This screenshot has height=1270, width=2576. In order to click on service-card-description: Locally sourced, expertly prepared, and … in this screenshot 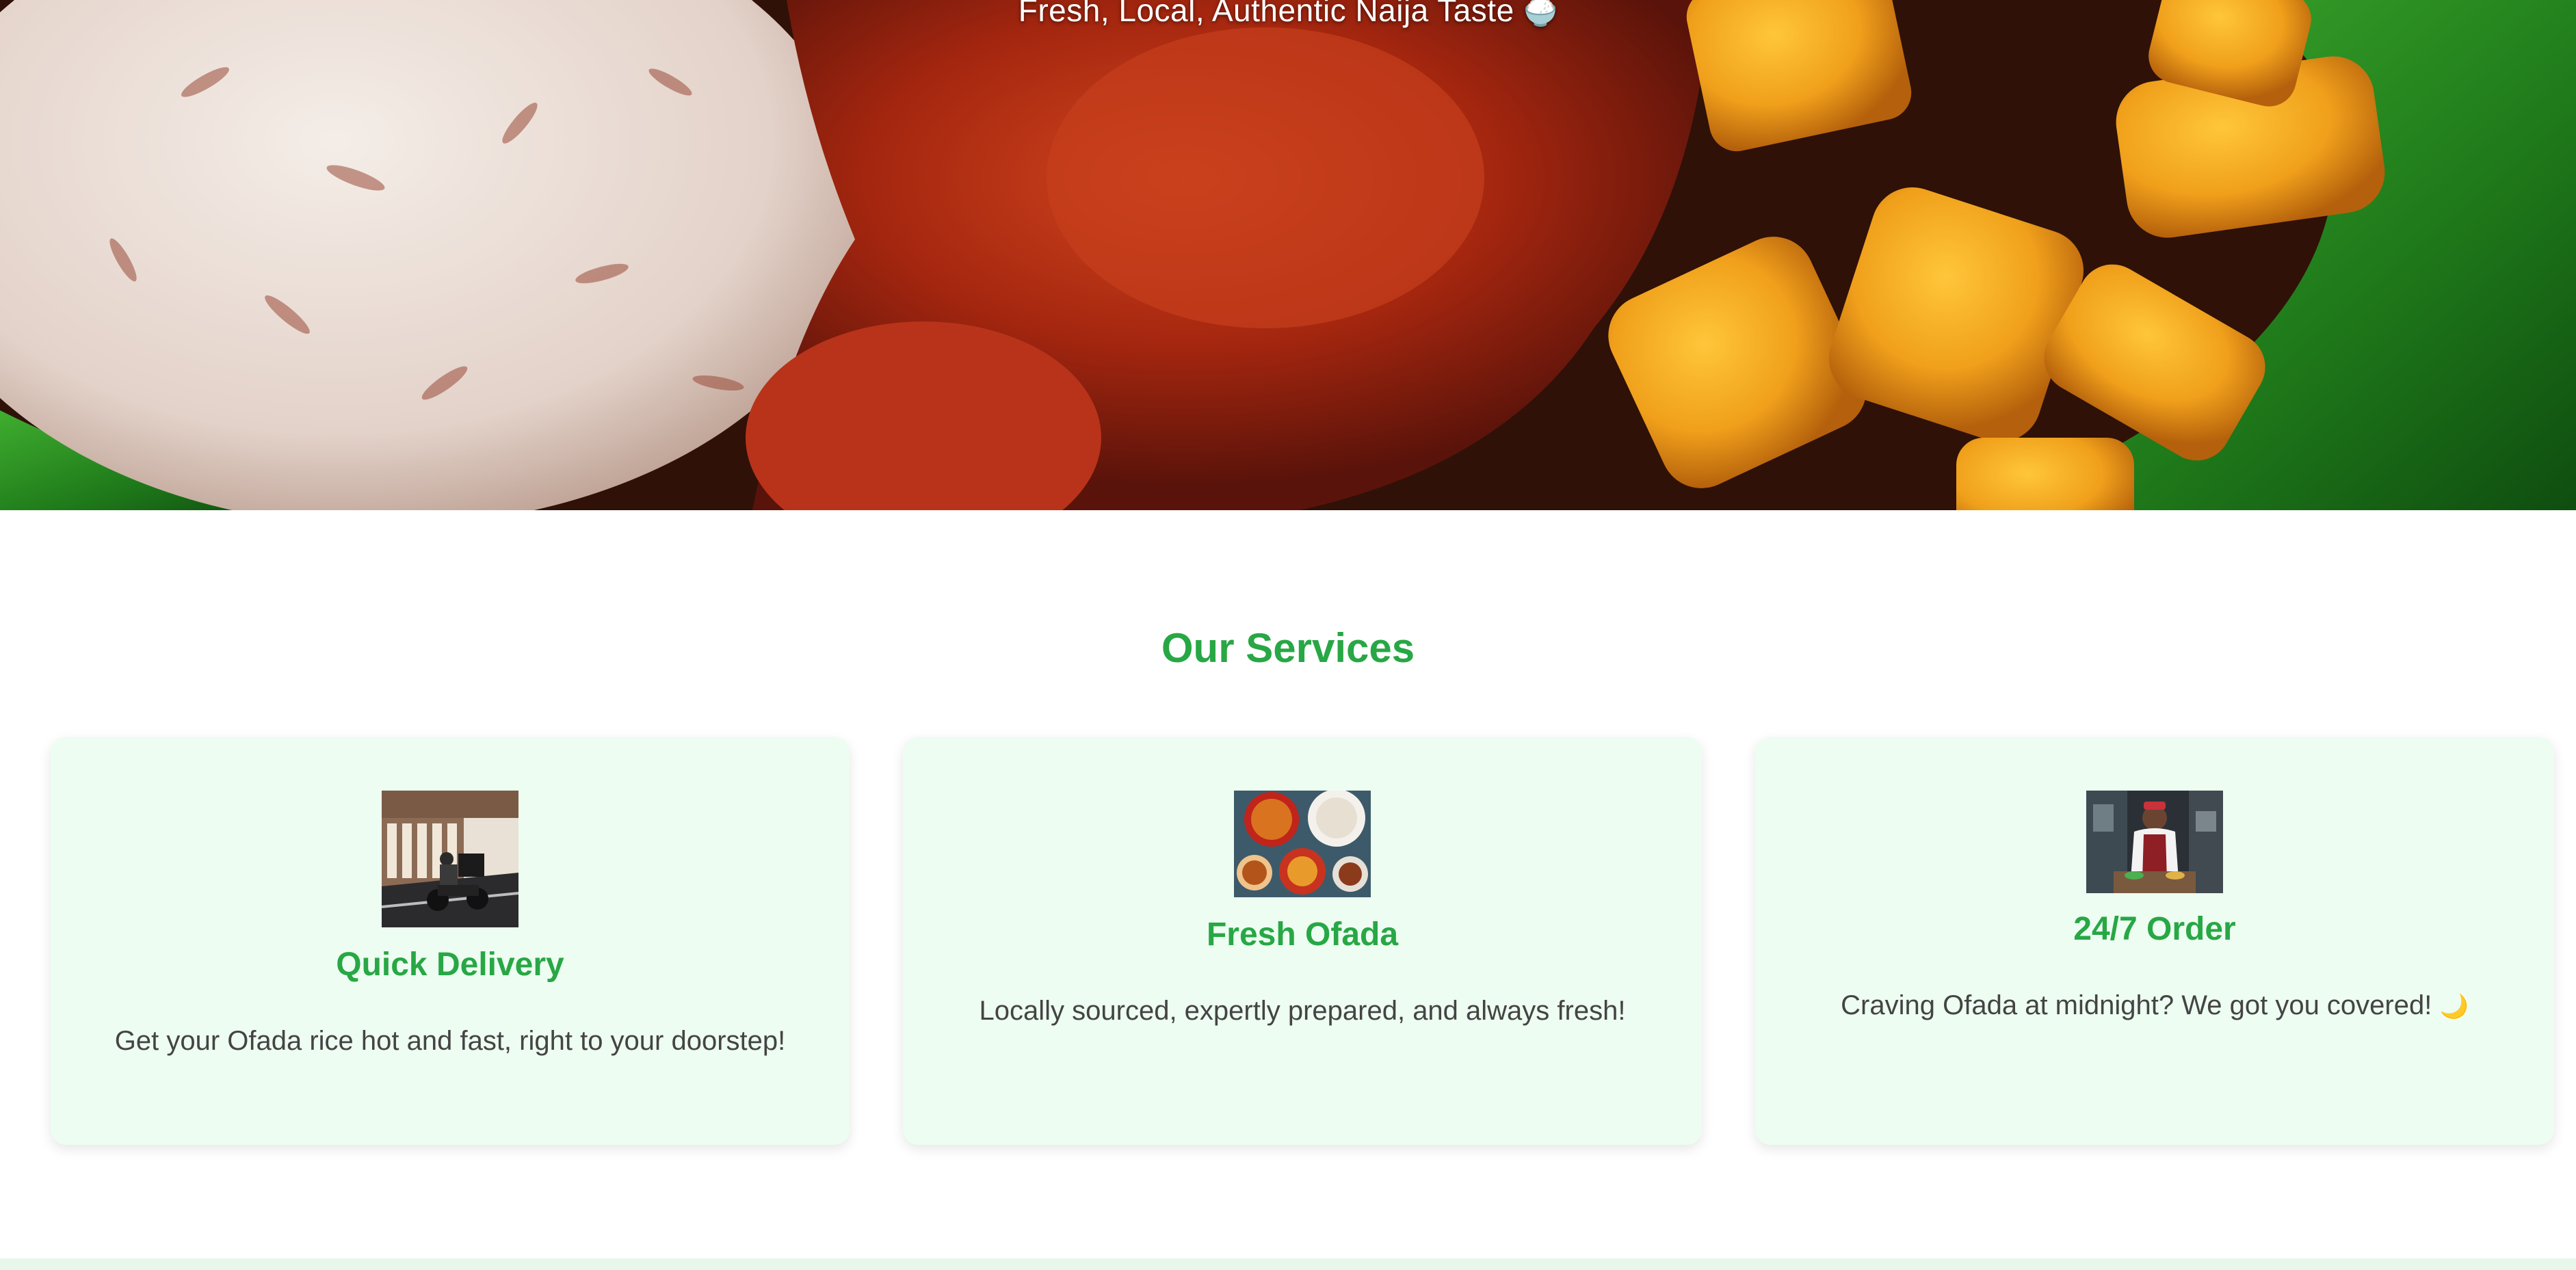, I will do `click(1302, 1011)`.